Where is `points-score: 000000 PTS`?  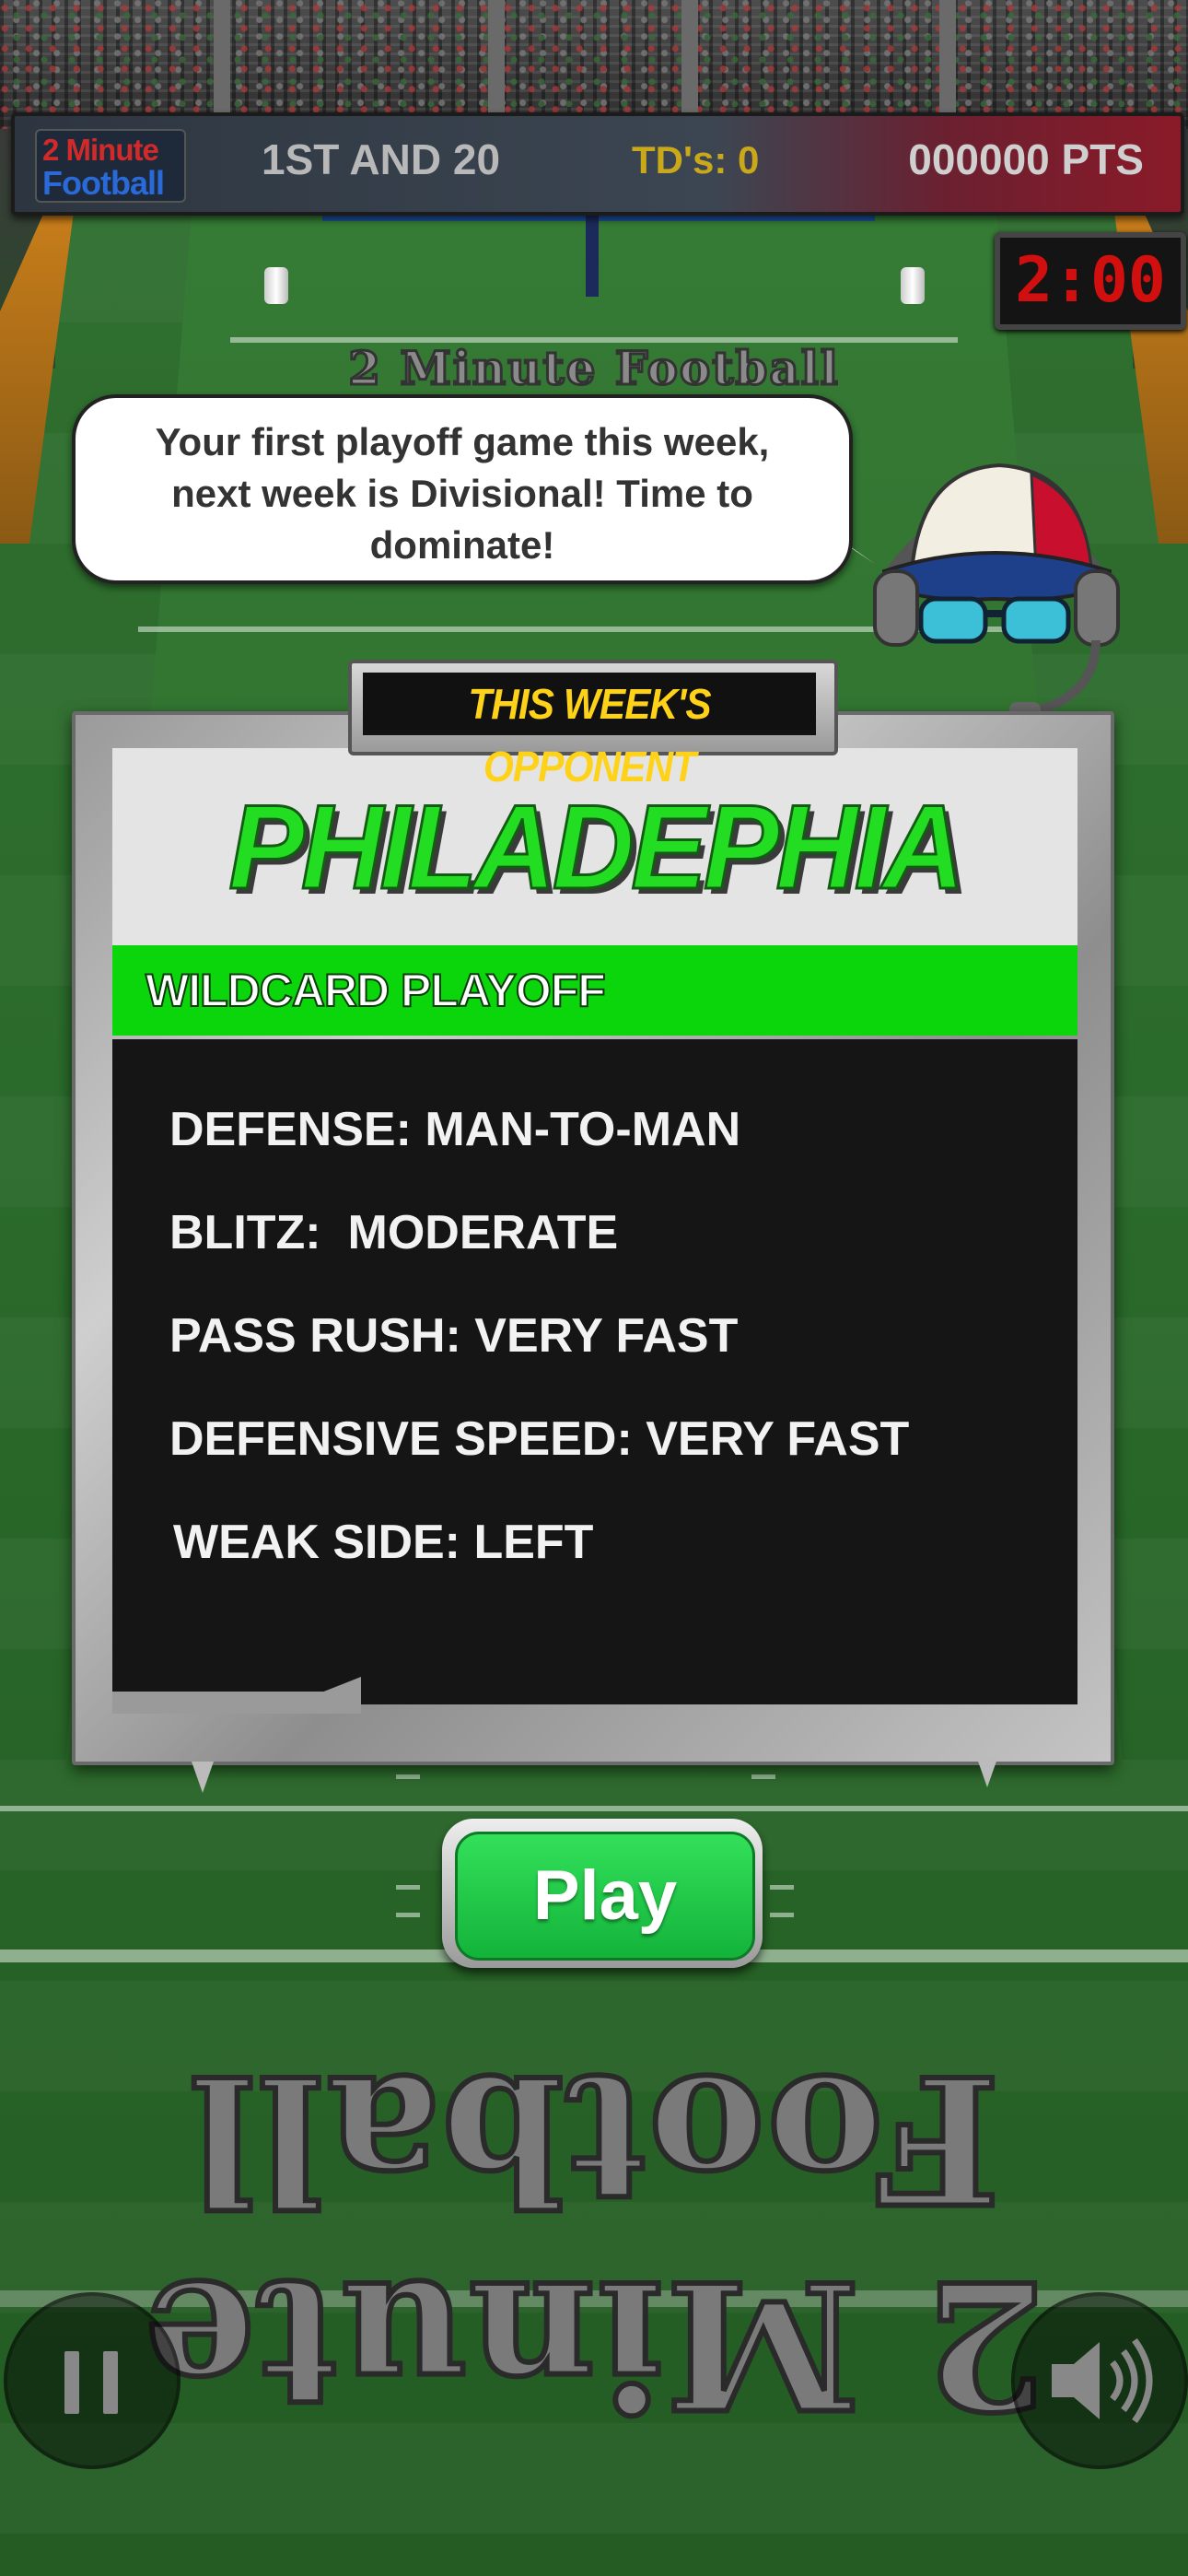
points-score: 000000 PTS is located at coordinates (1026, 159).